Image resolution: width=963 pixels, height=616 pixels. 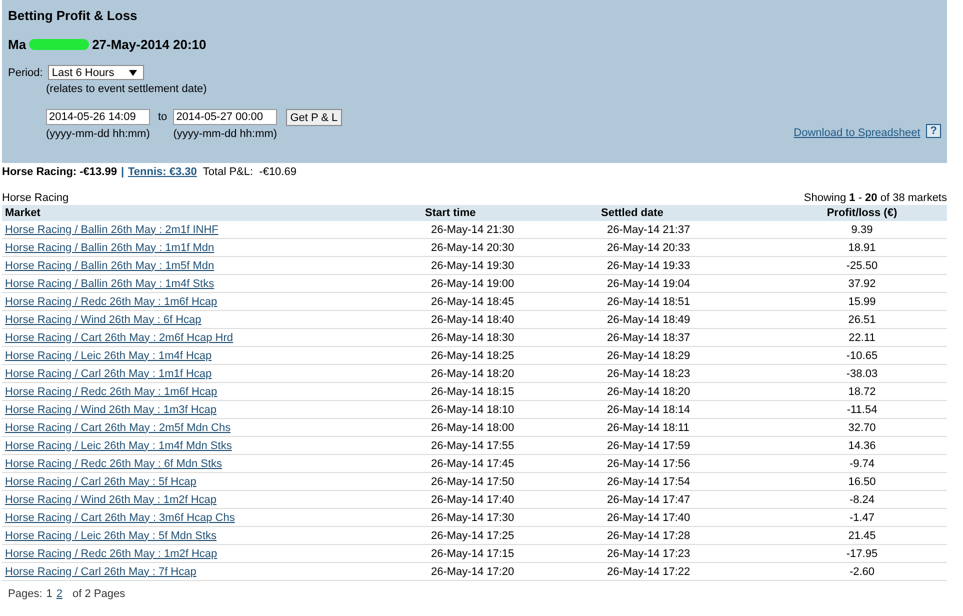 What do you see at coordinates (111, 410) in the screenshot?
I see `market-link: Horse Racing / Wind 26th May : 1m3f Hcap` at bounding box center [111, 410].